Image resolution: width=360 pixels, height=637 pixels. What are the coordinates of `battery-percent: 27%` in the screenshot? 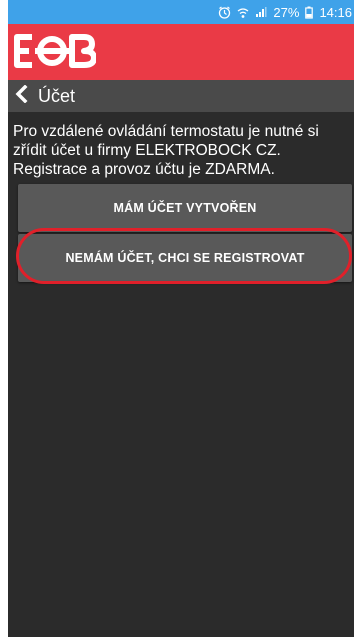 It's located at (286, 12).